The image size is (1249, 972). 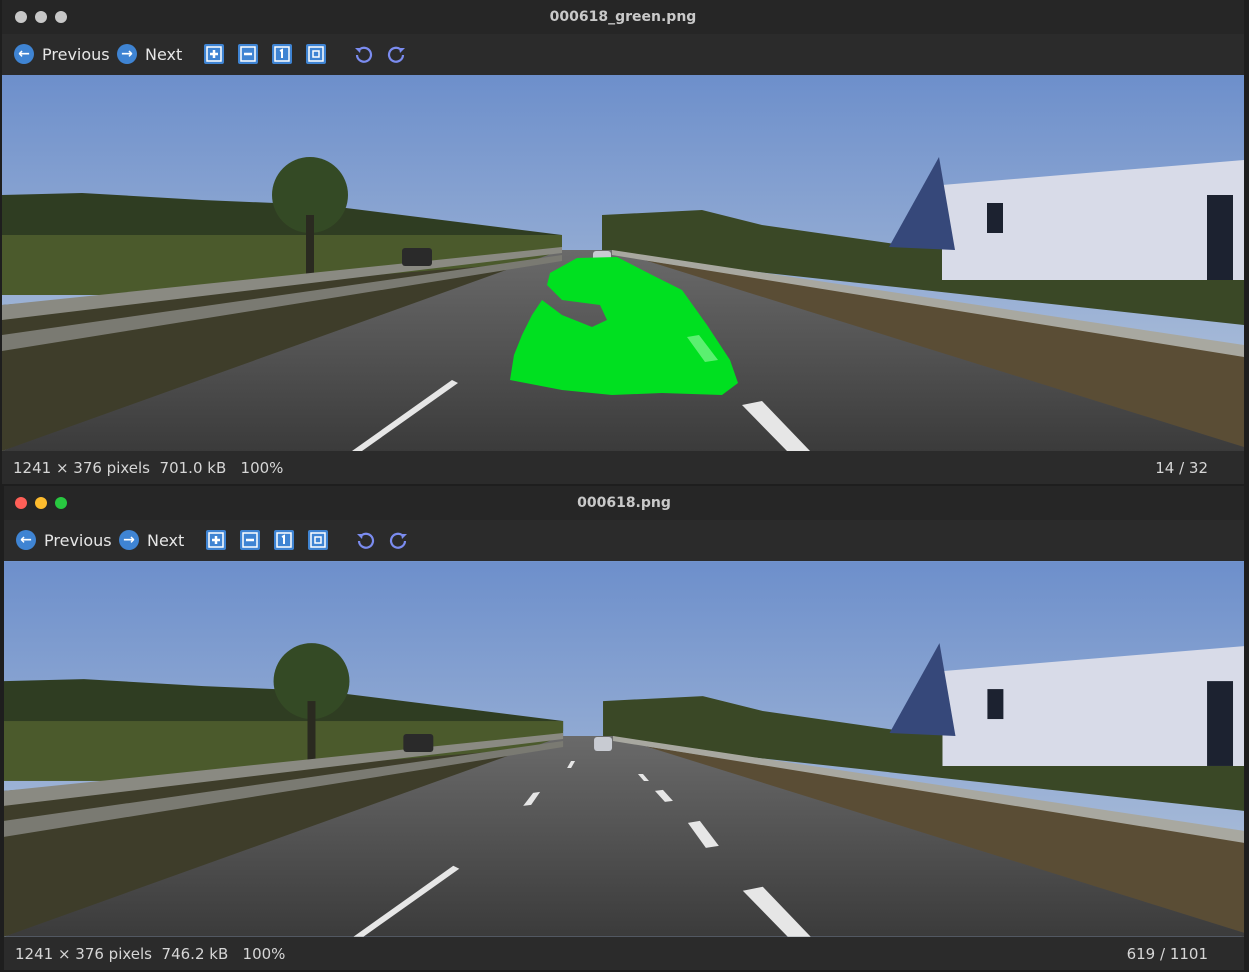 I want to click on file-size: 701.0 kB, so click(x=193, y=468).